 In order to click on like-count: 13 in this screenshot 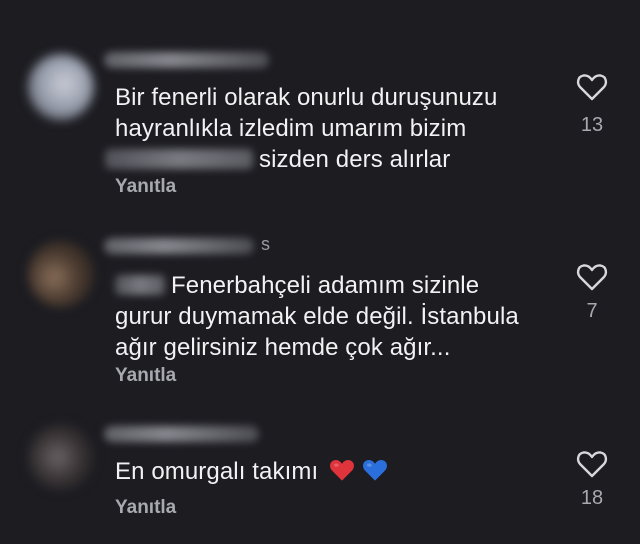, I will do `click(592, 125)`.